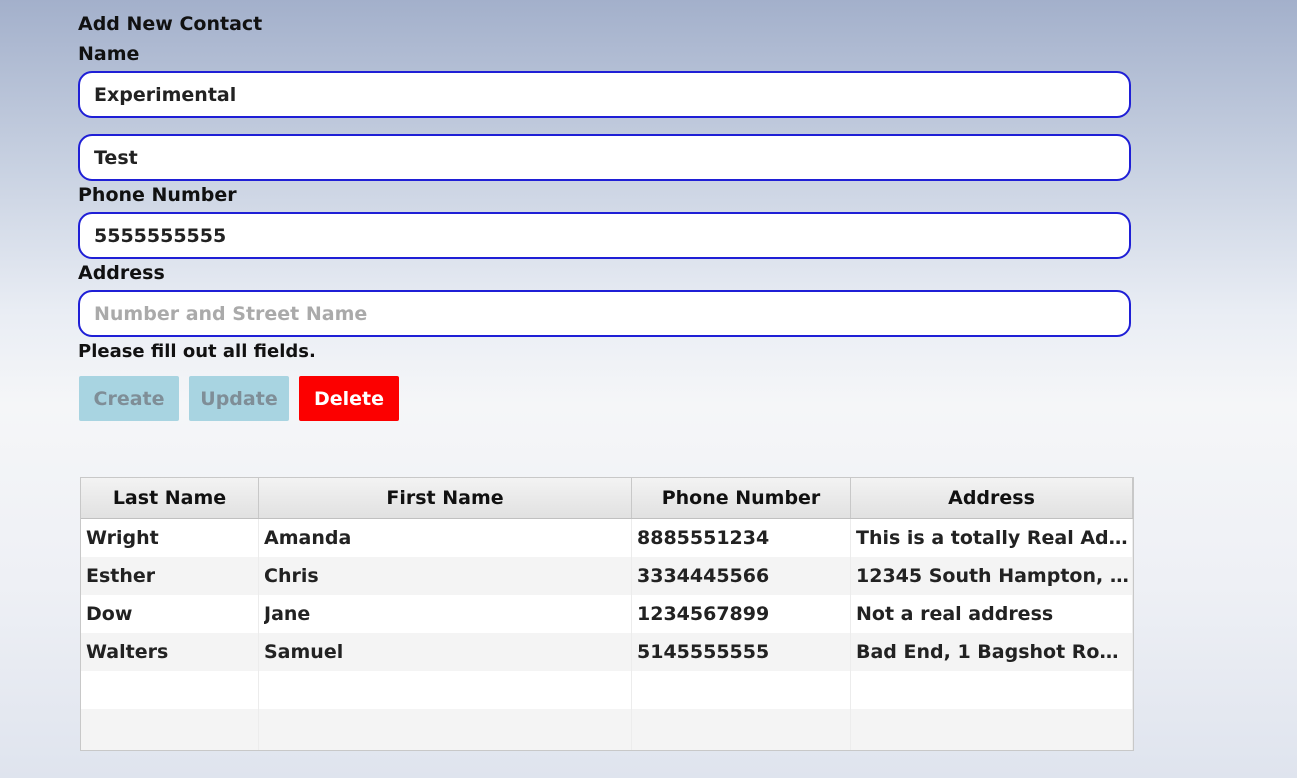  Describe the element at coordinates (157, 195) in the screenshot. I see `phone-label: Phone Number` at that location.